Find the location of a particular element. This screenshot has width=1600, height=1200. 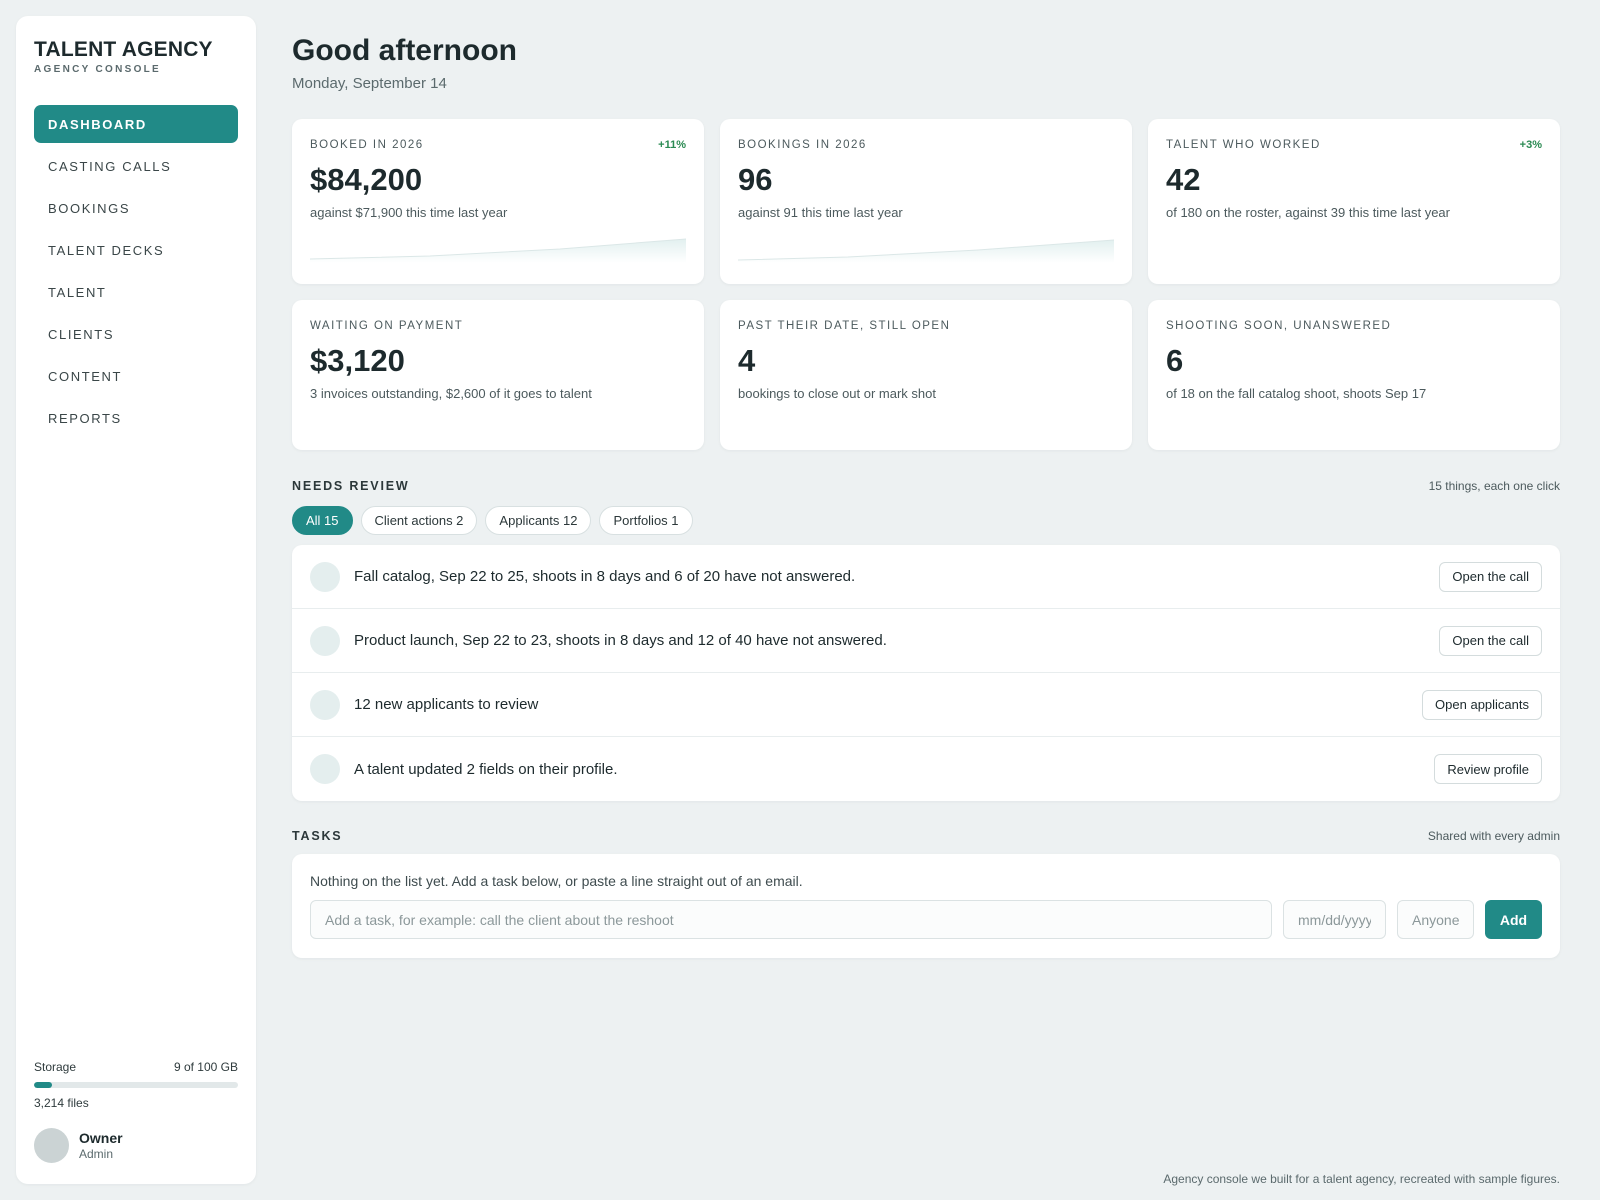

chip-portfolios: Portfolios 1 is located at coordinates (646, 520).